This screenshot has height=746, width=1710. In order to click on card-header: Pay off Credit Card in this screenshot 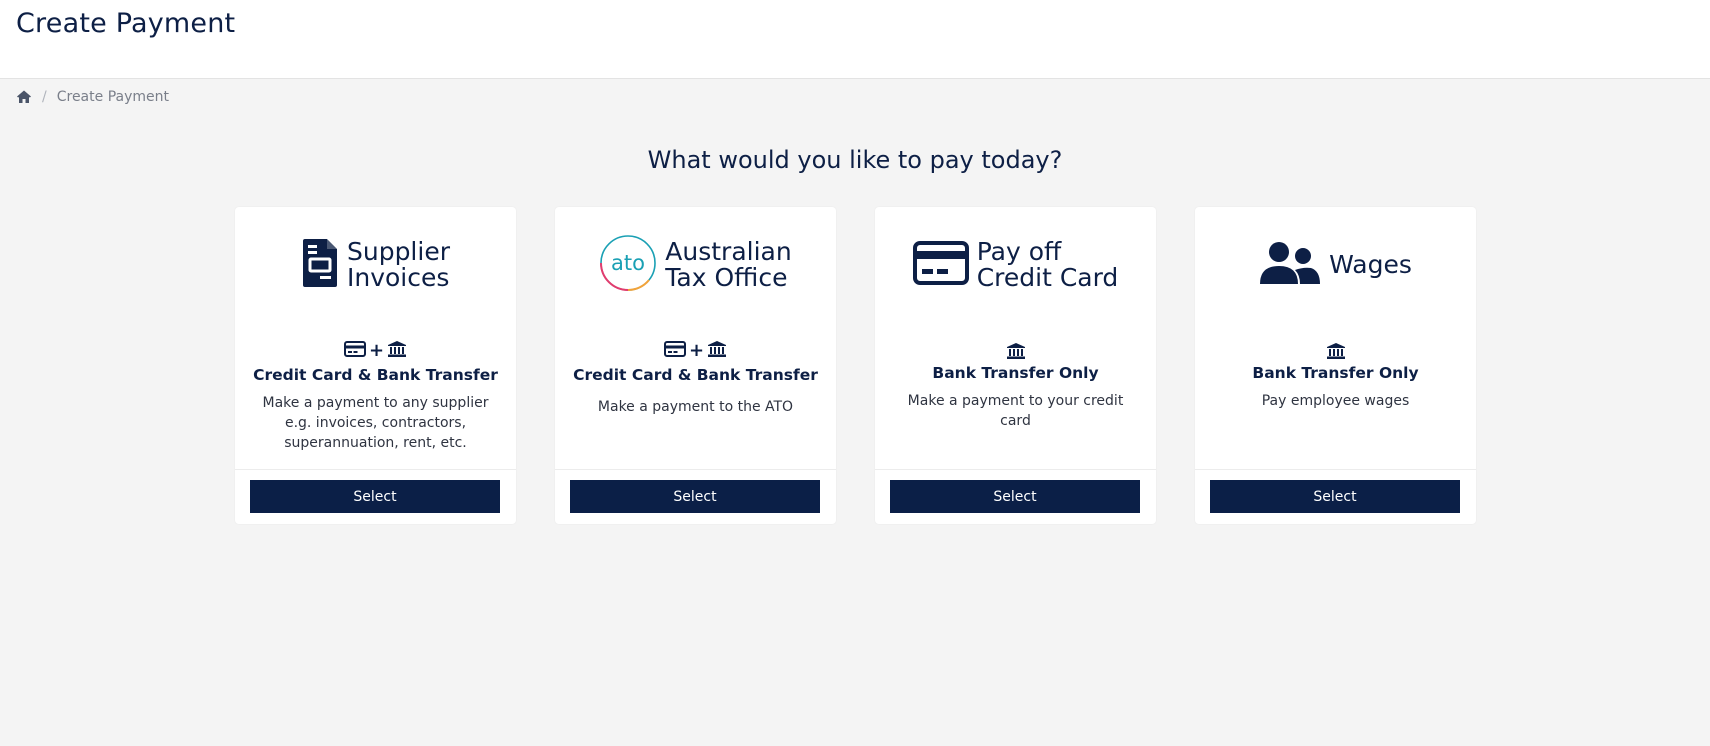, I will do `click(1015, 264)`.